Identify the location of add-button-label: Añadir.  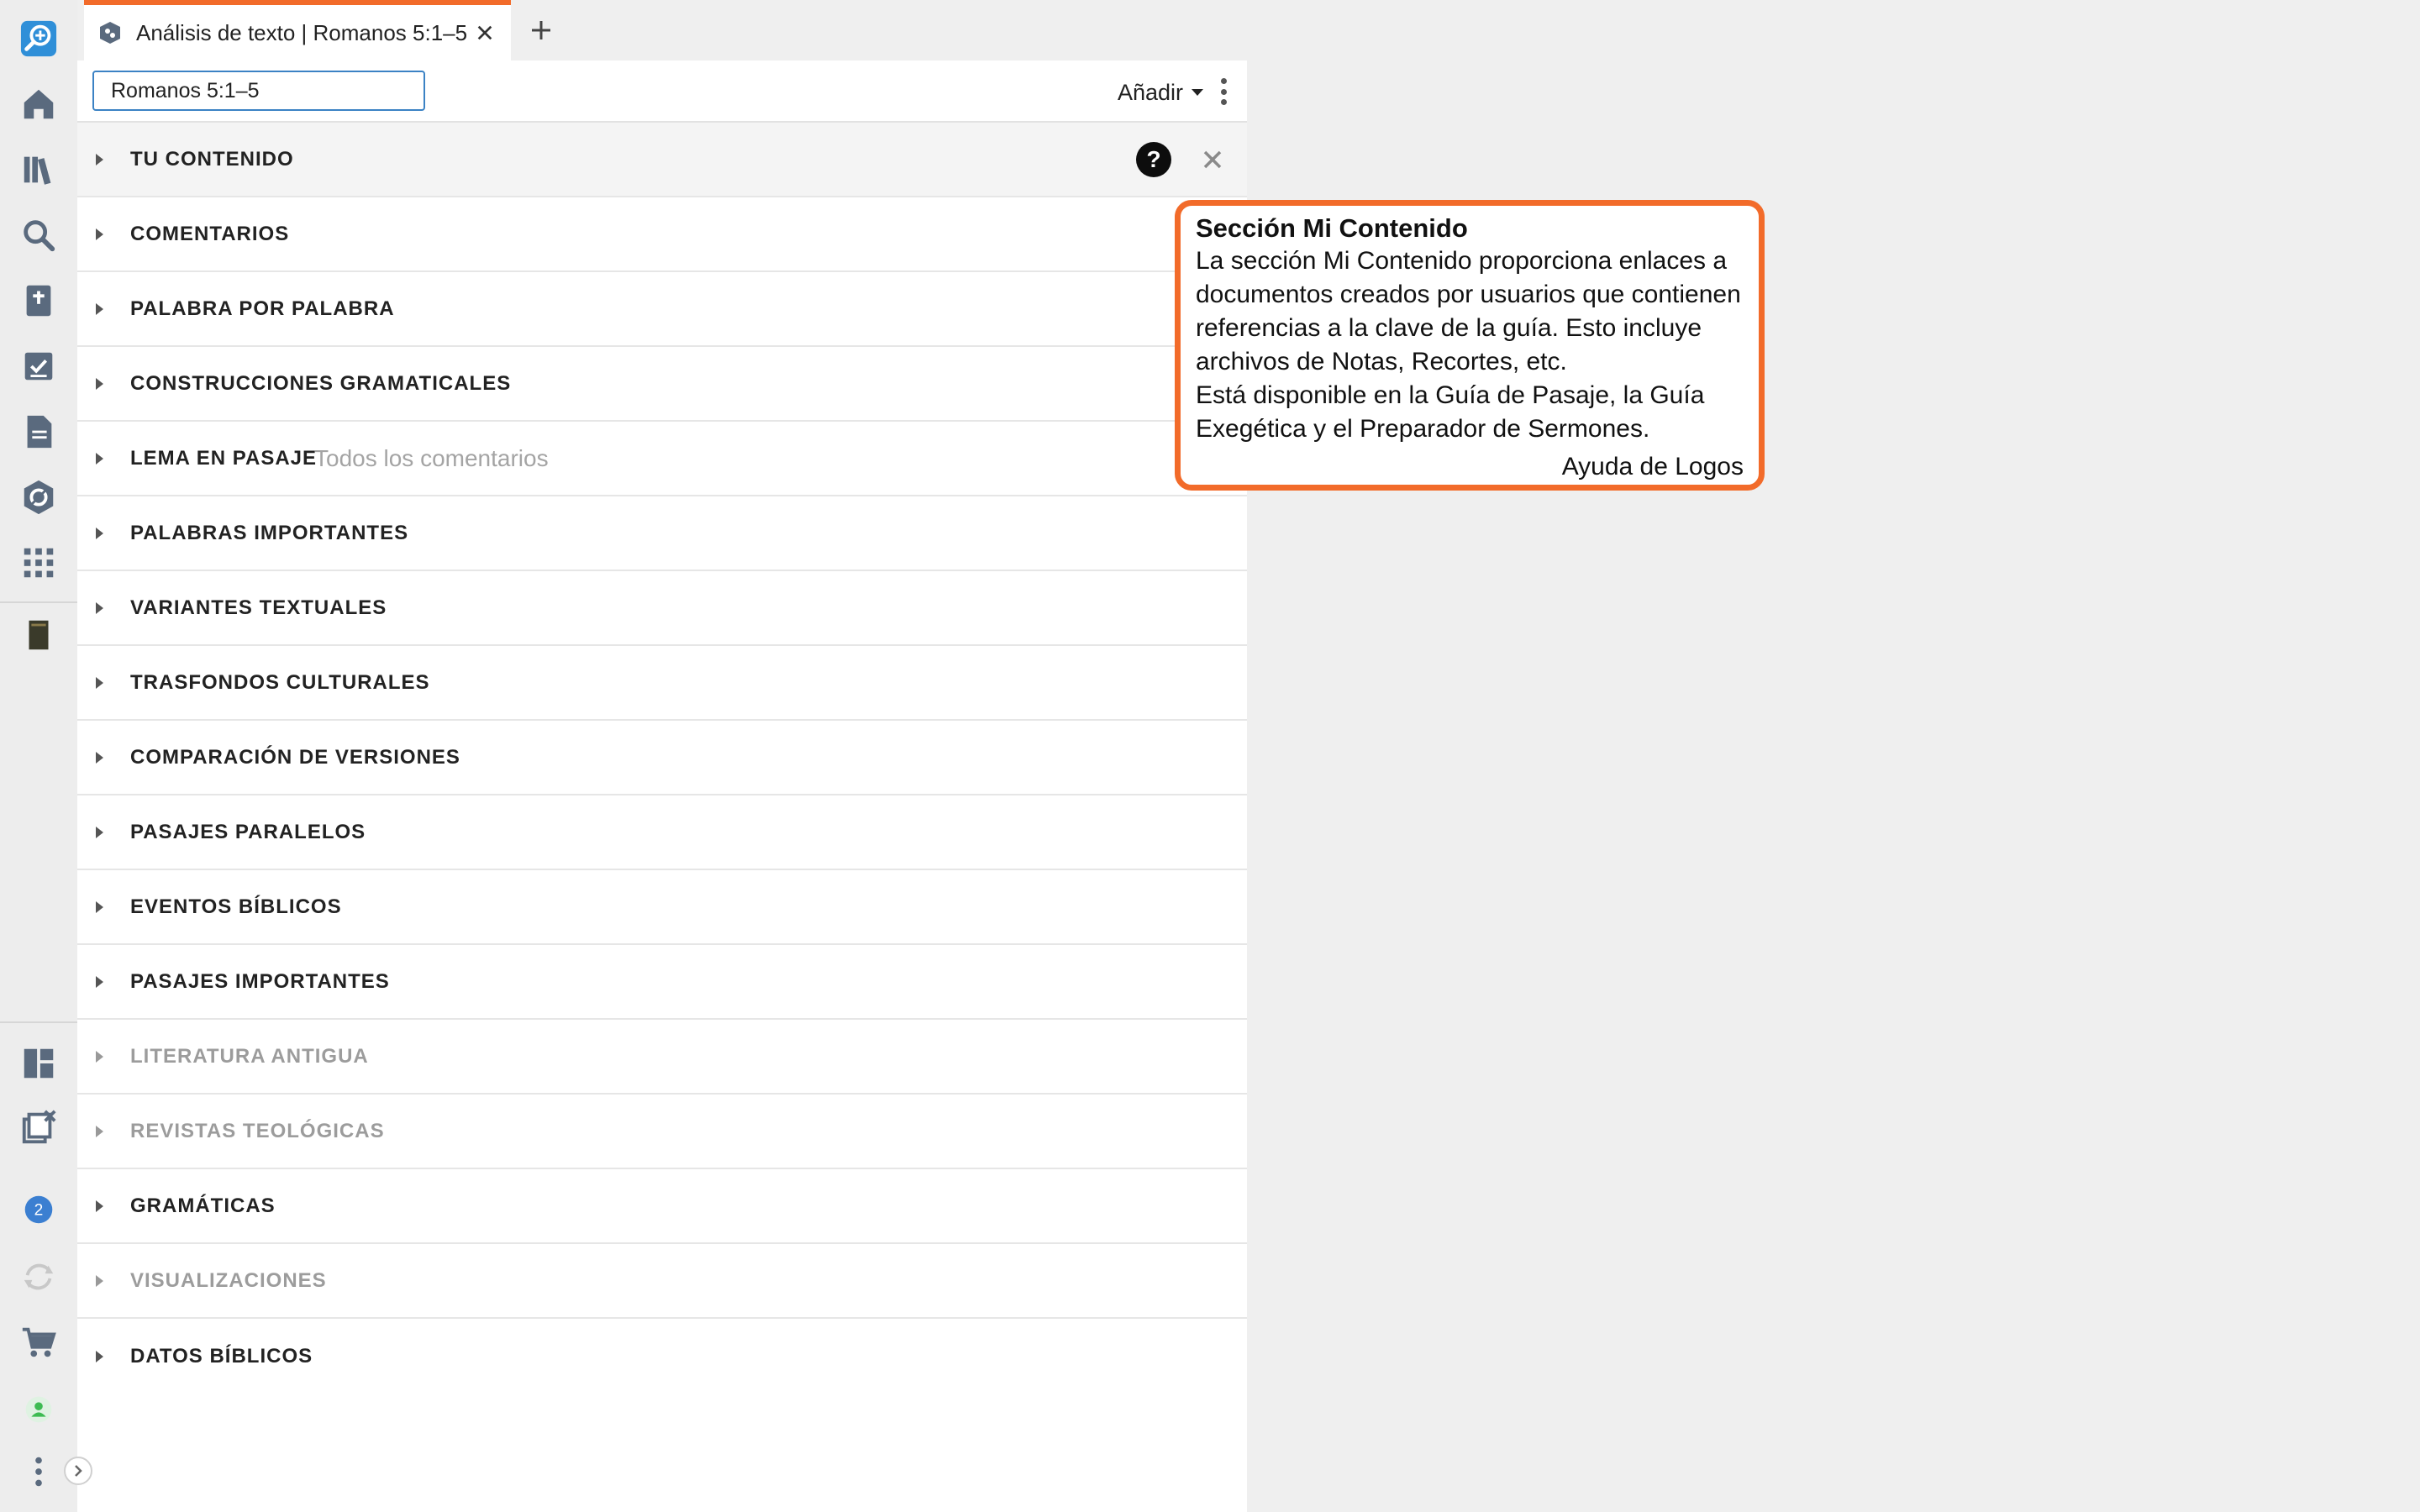
(1151, 92).